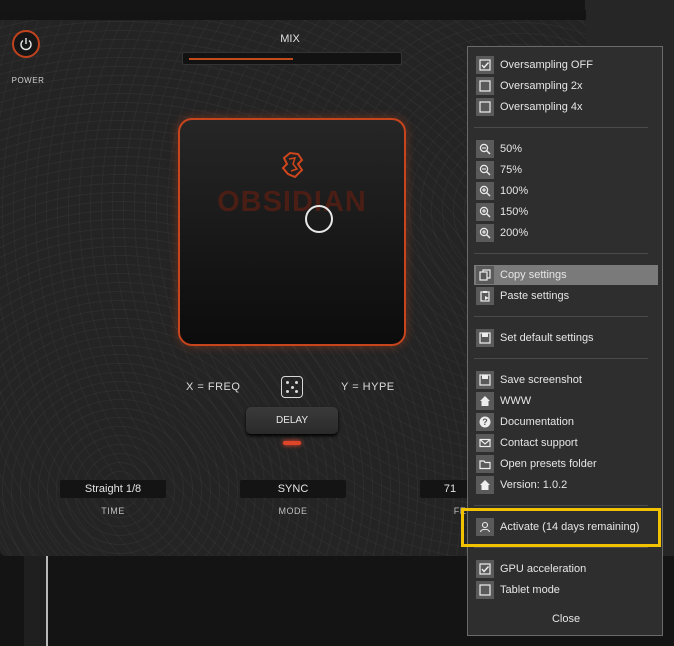 This screenshot has width=674, height=646. Describe the element at coordinates (514, 233) in the screenshot. I see `menu-item-label: 200%` at that location.